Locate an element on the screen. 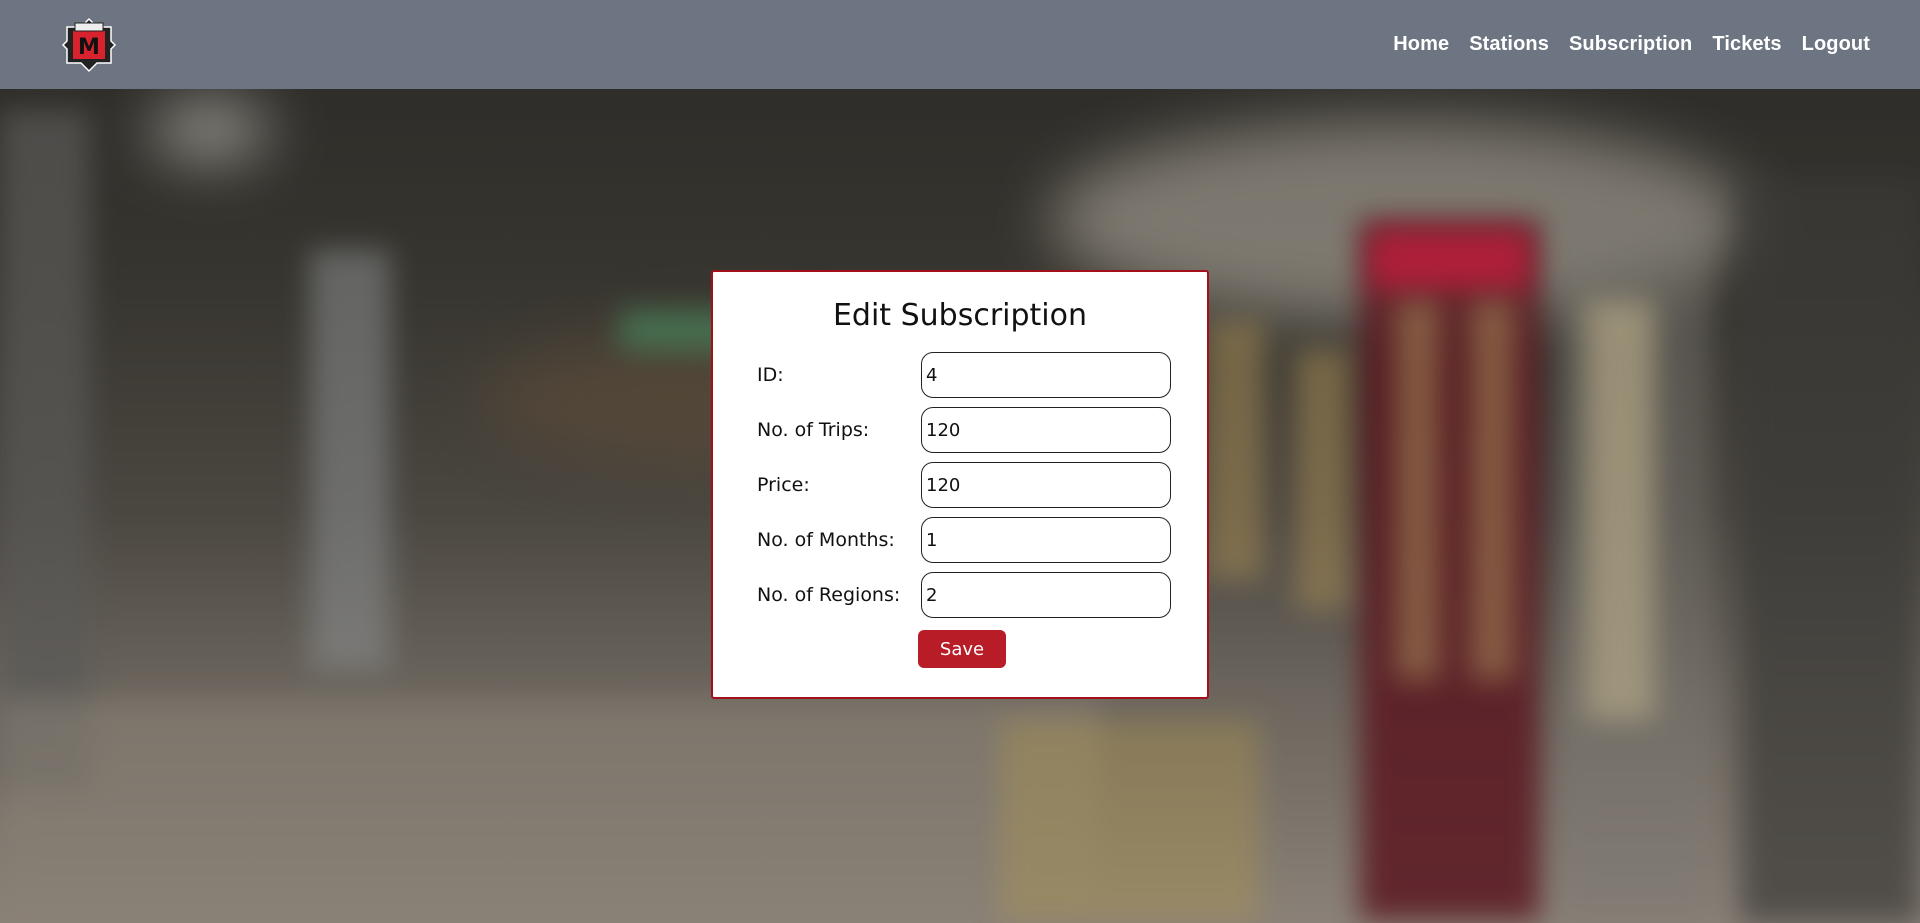  form-row-price: Price: is located at coordinates (967, 486).